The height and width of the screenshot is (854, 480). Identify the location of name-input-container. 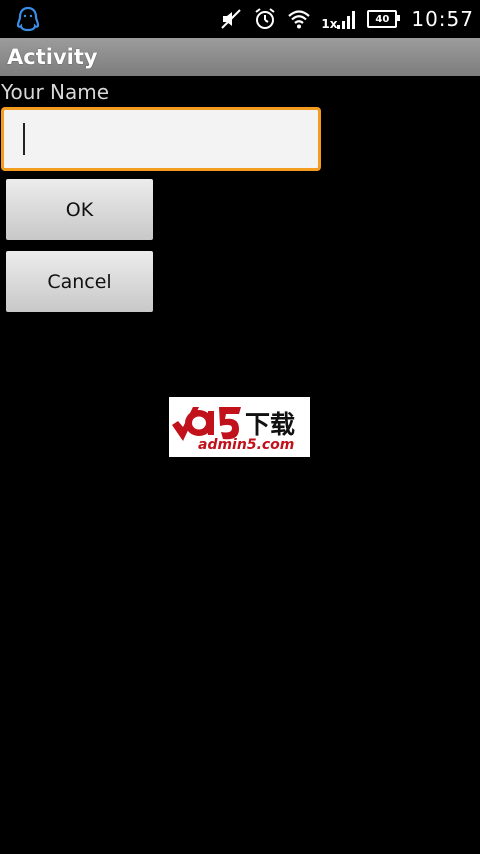
(161, 139).